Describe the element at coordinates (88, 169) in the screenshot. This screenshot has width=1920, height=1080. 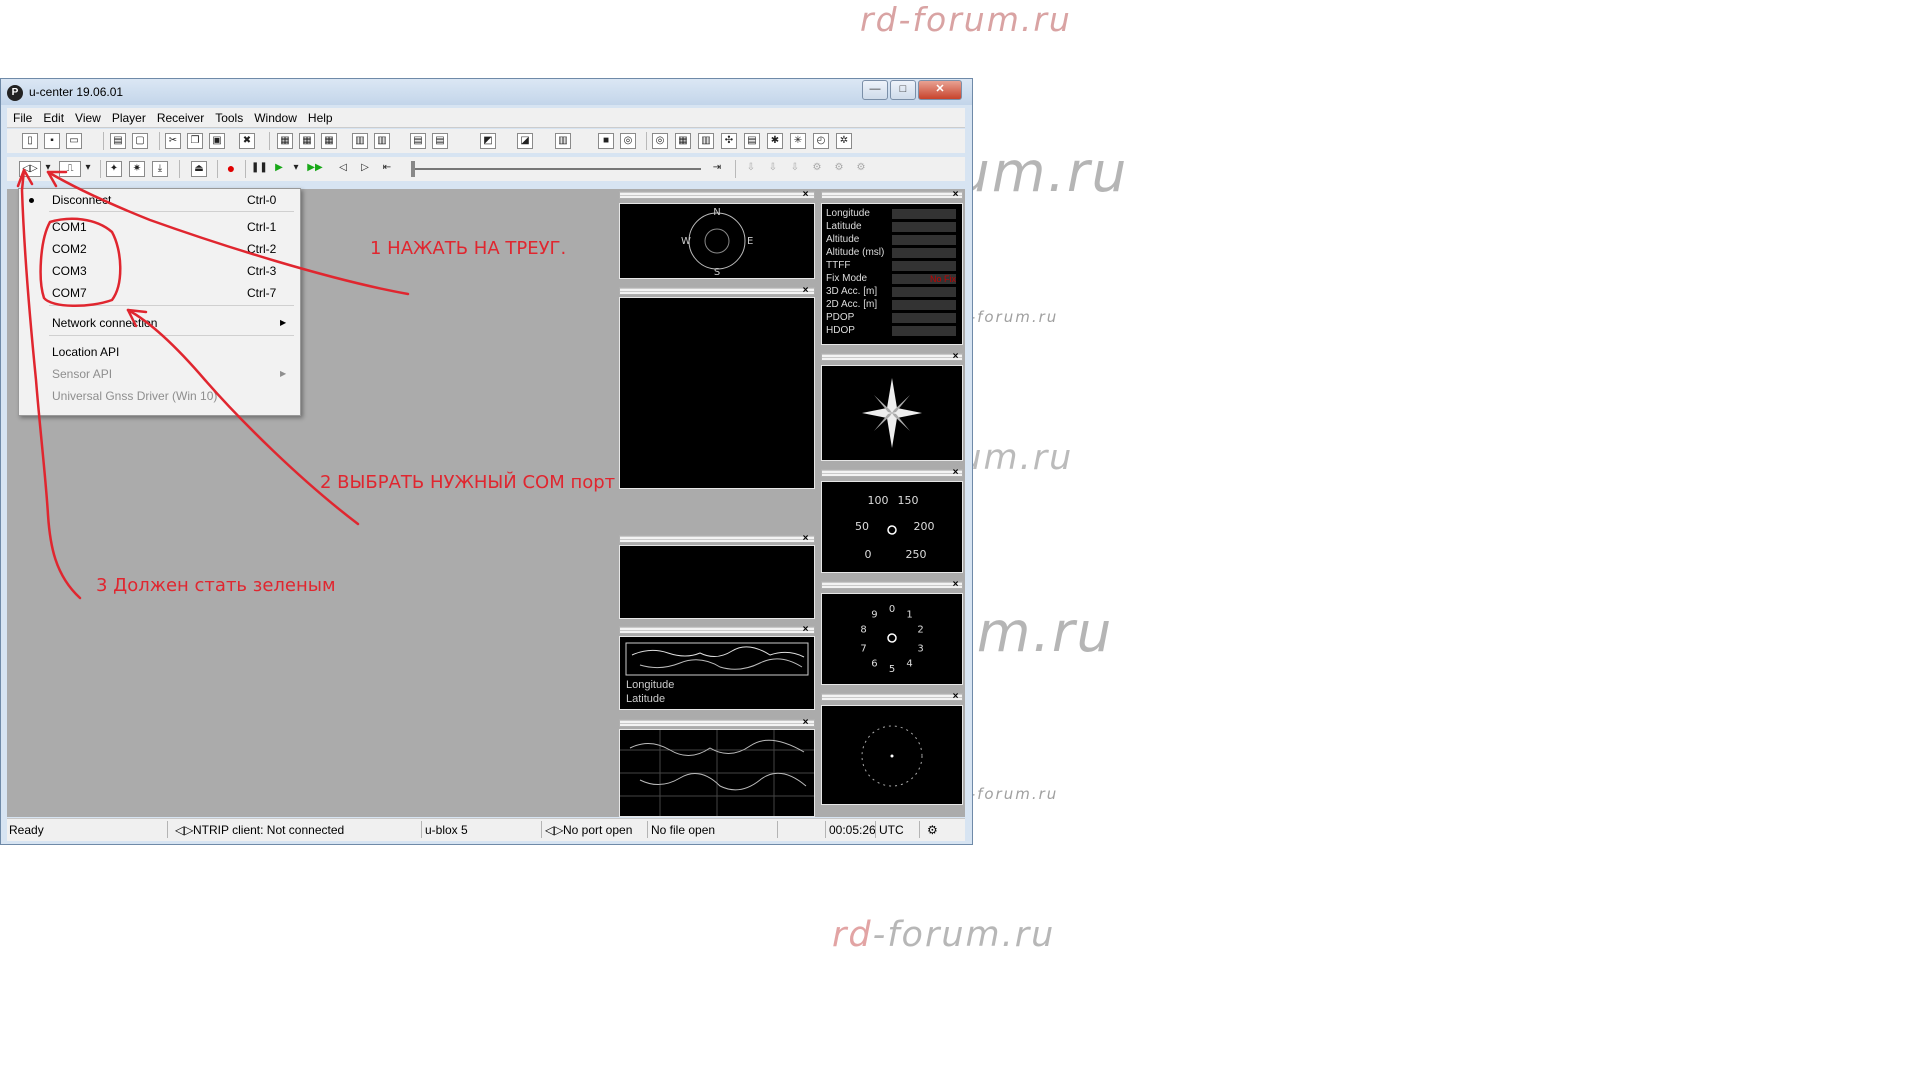
I see `baudrate-dropdown-arrow-icon: ▾` at that location.